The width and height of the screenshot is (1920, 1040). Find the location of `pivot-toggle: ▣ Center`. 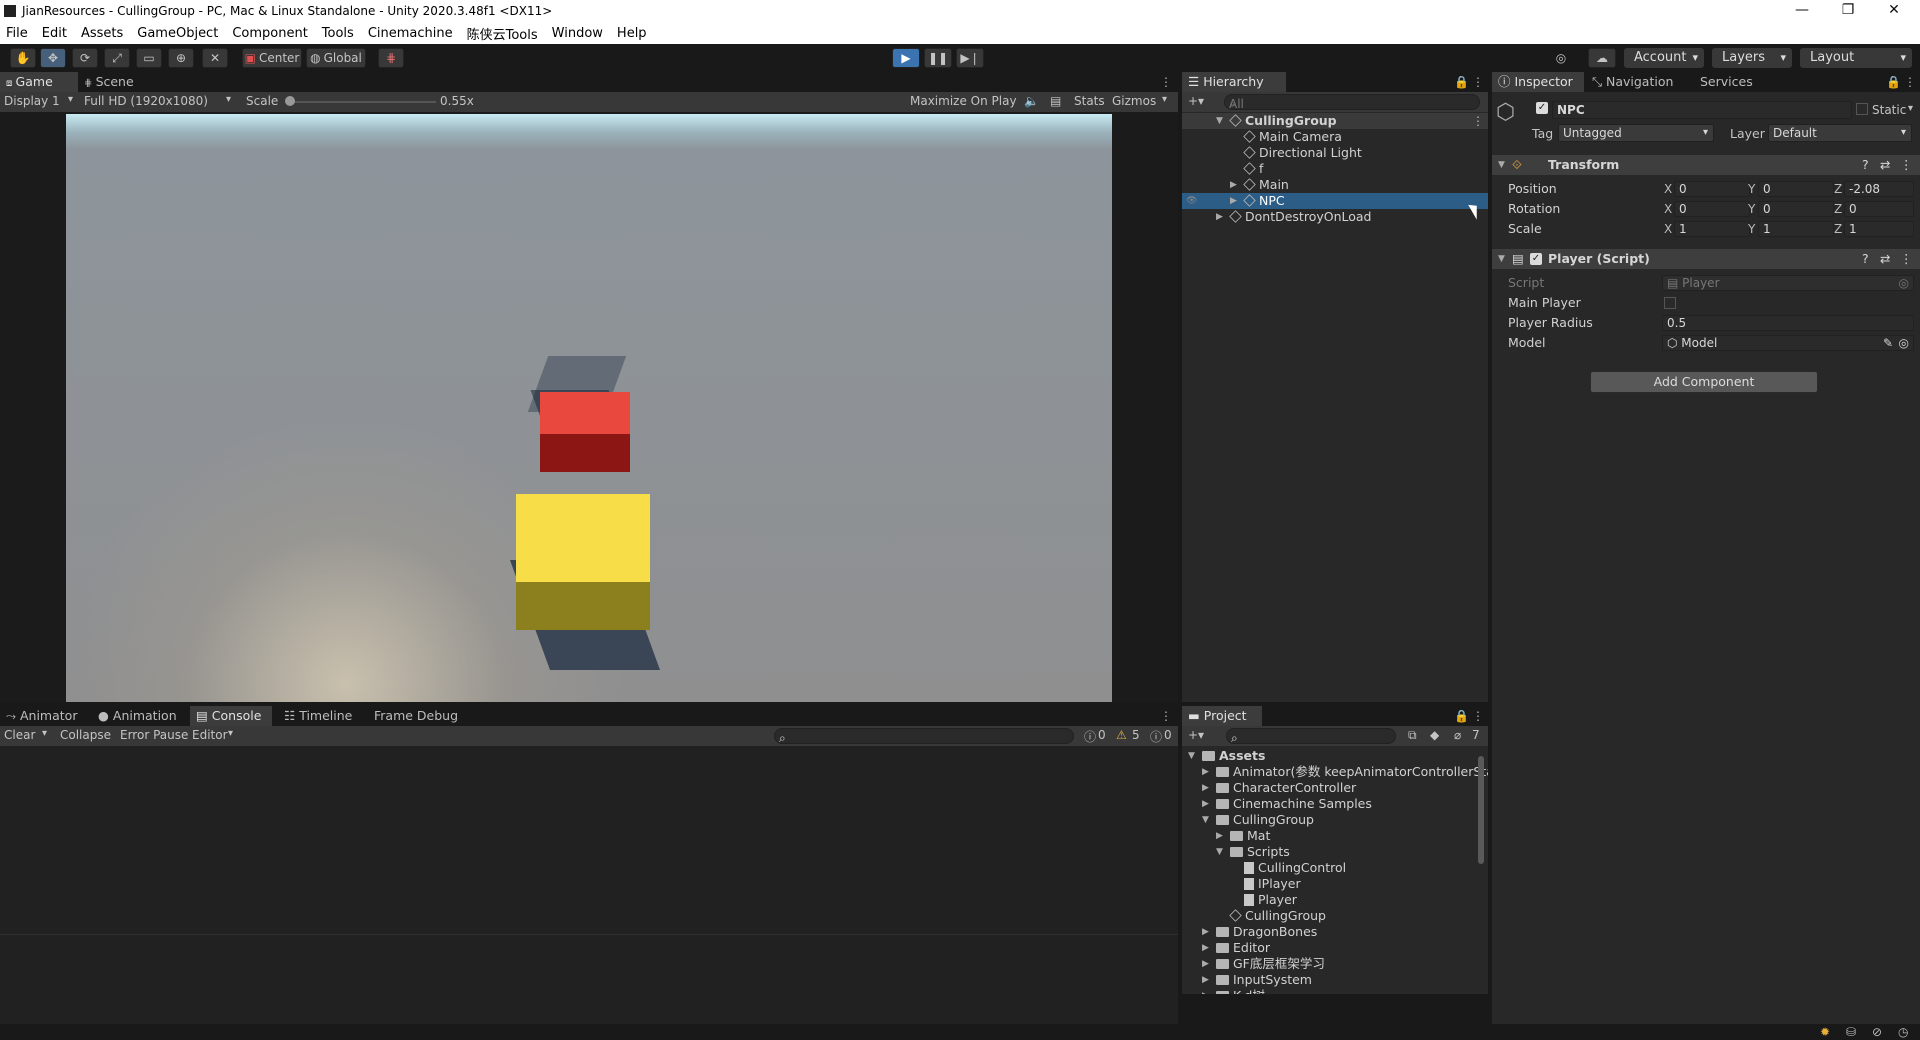

pivot-toggle: ▣ Center is located at coordinates (272, 58).